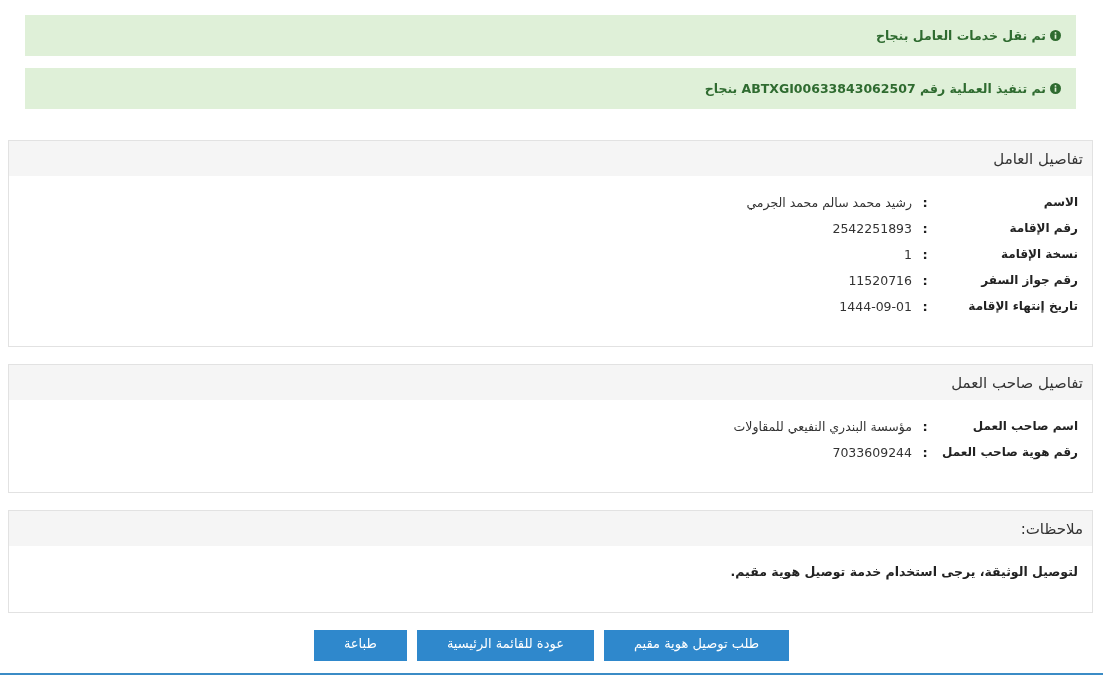  What do you see at coordinates (1029, 280) in the screenshot?
I see `field-label: رقم جواز السفر` at bounding box center [1029, 280].